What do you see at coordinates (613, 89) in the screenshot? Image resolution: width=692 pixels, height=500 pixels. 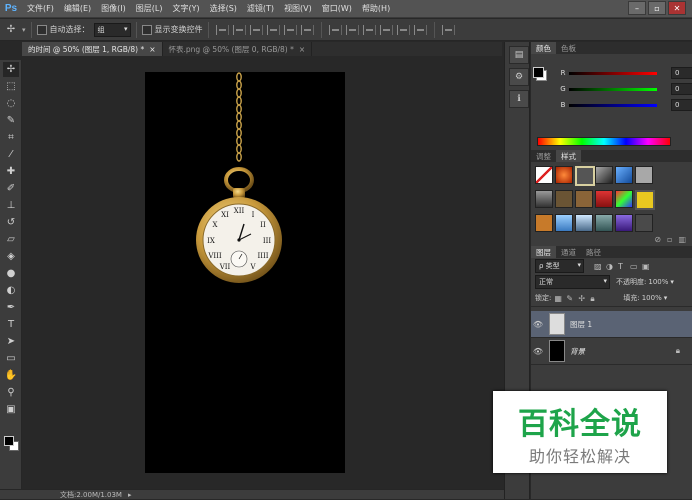 I see `green-slider` at bounding box center [613, 89].